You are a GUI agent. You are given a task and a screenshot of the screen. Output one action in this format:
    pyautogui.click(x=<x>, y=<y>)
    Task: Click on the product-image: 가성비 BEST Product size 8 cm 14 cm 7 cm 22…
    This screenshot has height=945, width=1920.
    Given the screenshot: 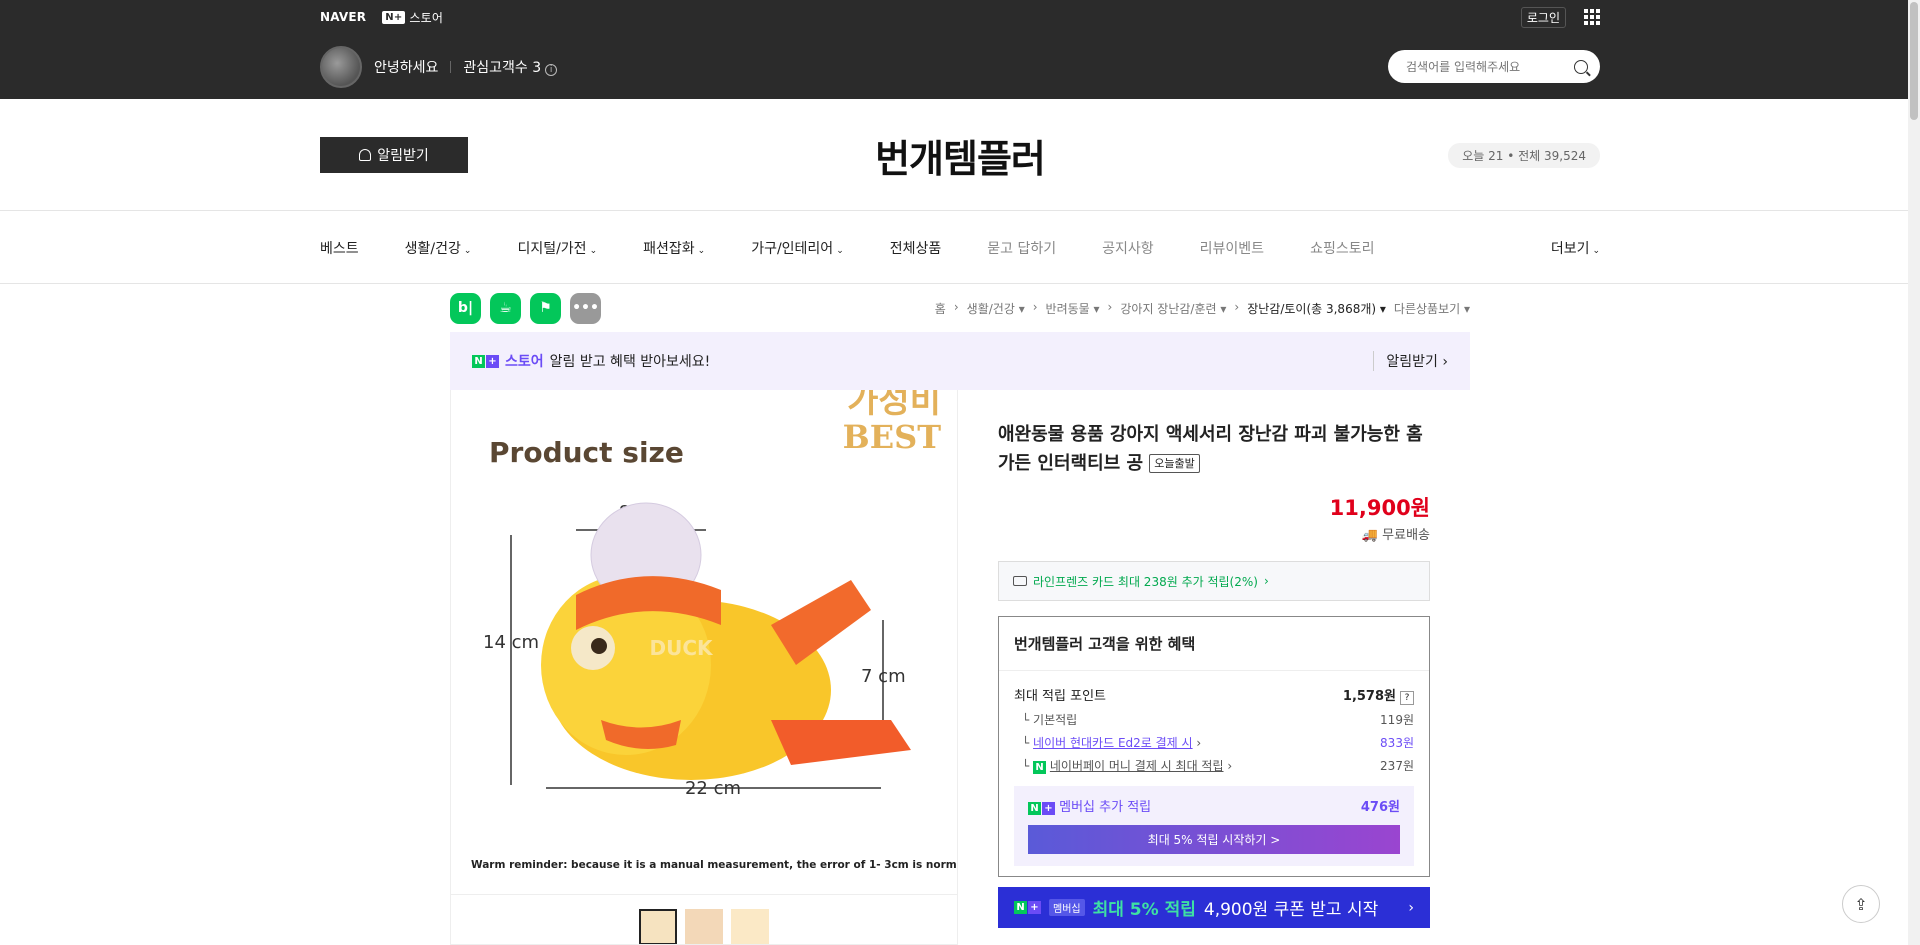 What is the action you would take?
    pyautogui.click(x=704, y=642)
    